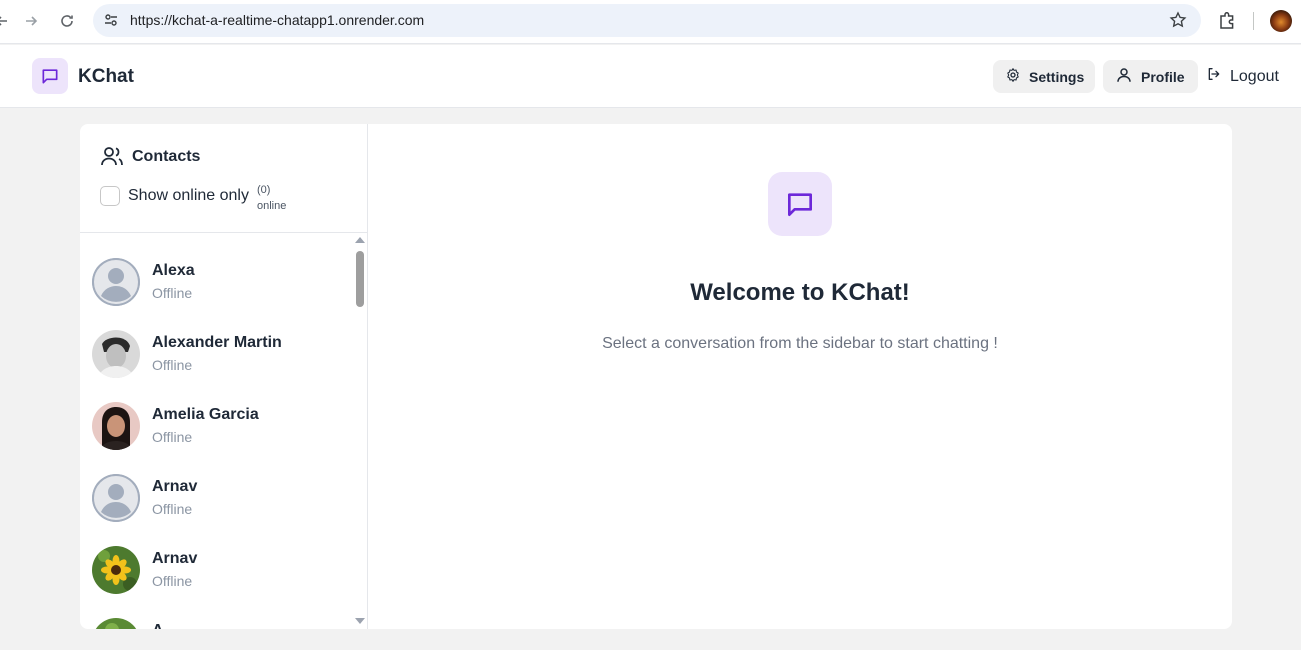 The image size is (1301, 650). I want to click on app-header: KChat Settings Profile Logout, so click(650, 76).